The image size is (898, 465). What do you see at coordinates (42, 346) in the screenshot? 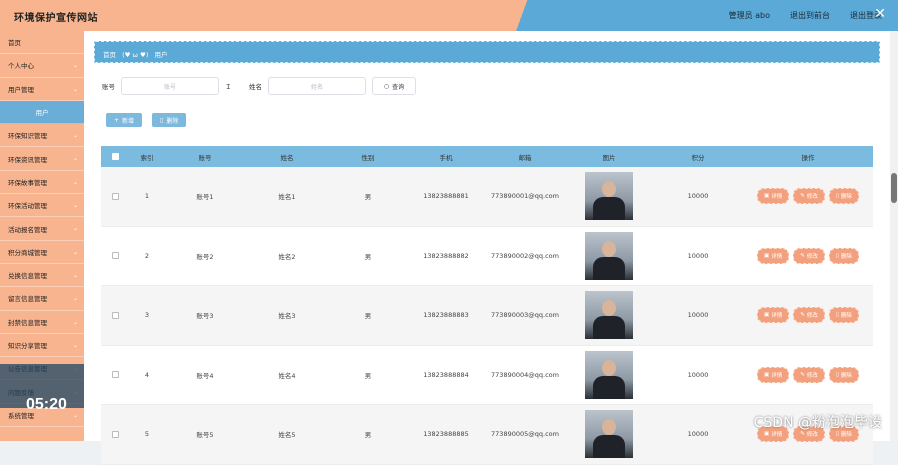
I see `sidebar-item-13: 知识分享管理 ⌄` at bounding box center [42, 346].